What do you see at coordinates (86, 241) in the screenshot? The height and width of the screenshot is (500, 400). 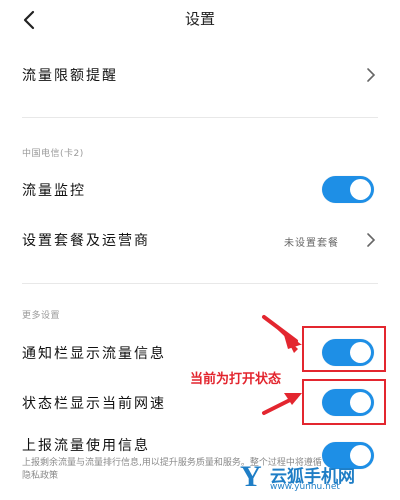 I see `package-setting-label: 设置套餐及运营商` at bounding box center [86, 241].